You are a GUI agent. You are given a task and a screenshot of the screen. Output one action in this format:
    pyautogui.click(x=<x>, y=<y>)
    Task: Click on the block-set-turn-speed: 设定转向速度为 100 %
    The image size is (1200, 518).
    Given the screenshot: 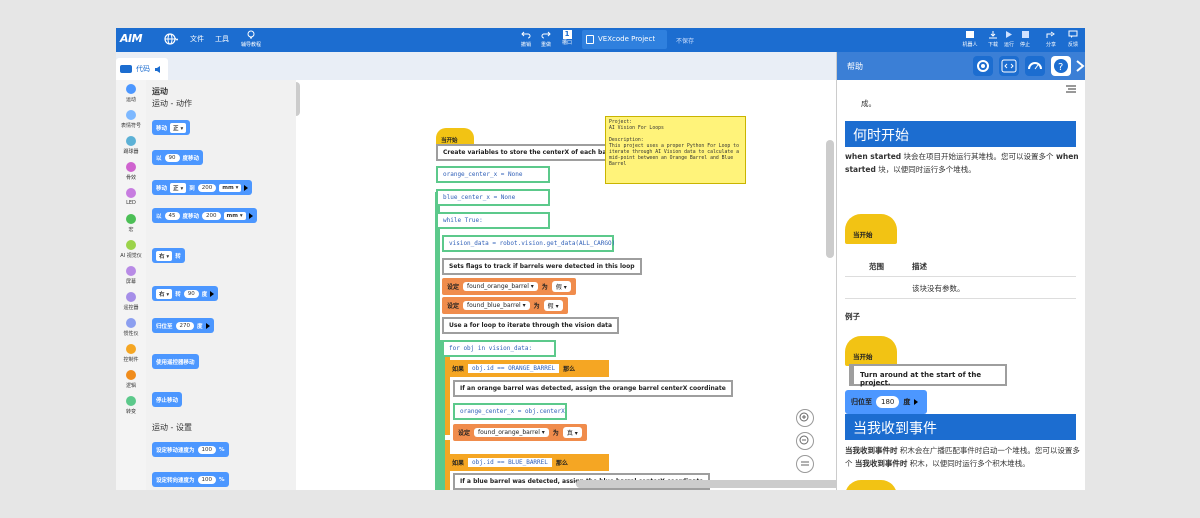 What is the action you would take?
    pyautogui.click(x=190, y=479)
    